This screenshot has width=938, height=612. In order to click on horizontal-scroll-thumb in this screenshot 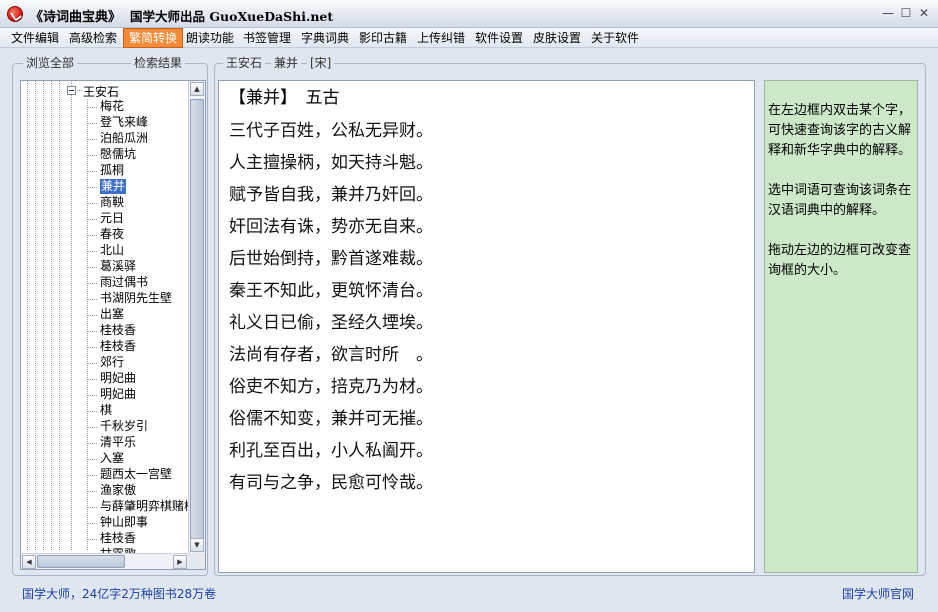, I will do `click(81, 561)`.